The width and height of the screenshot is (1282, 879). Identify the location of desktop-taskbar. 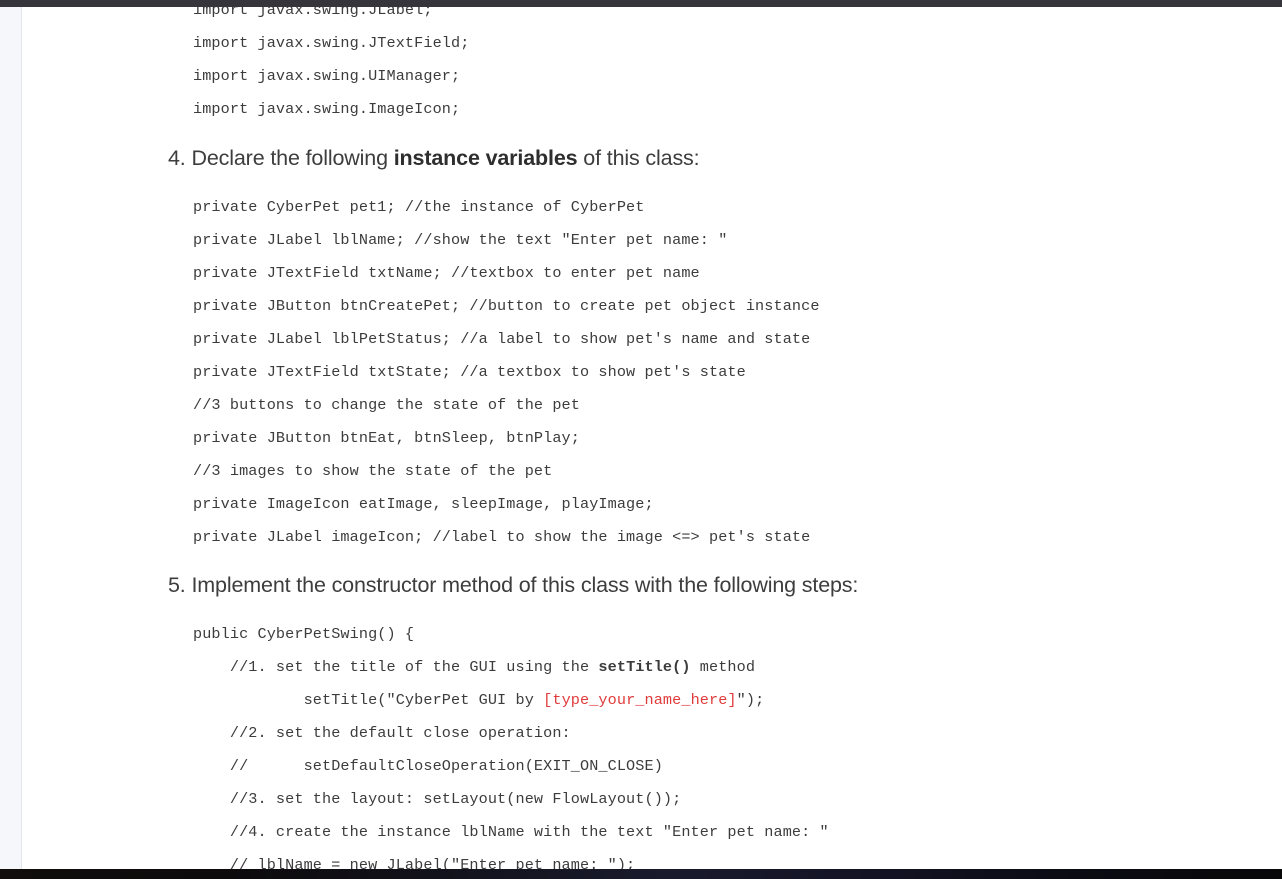
(641, 874).